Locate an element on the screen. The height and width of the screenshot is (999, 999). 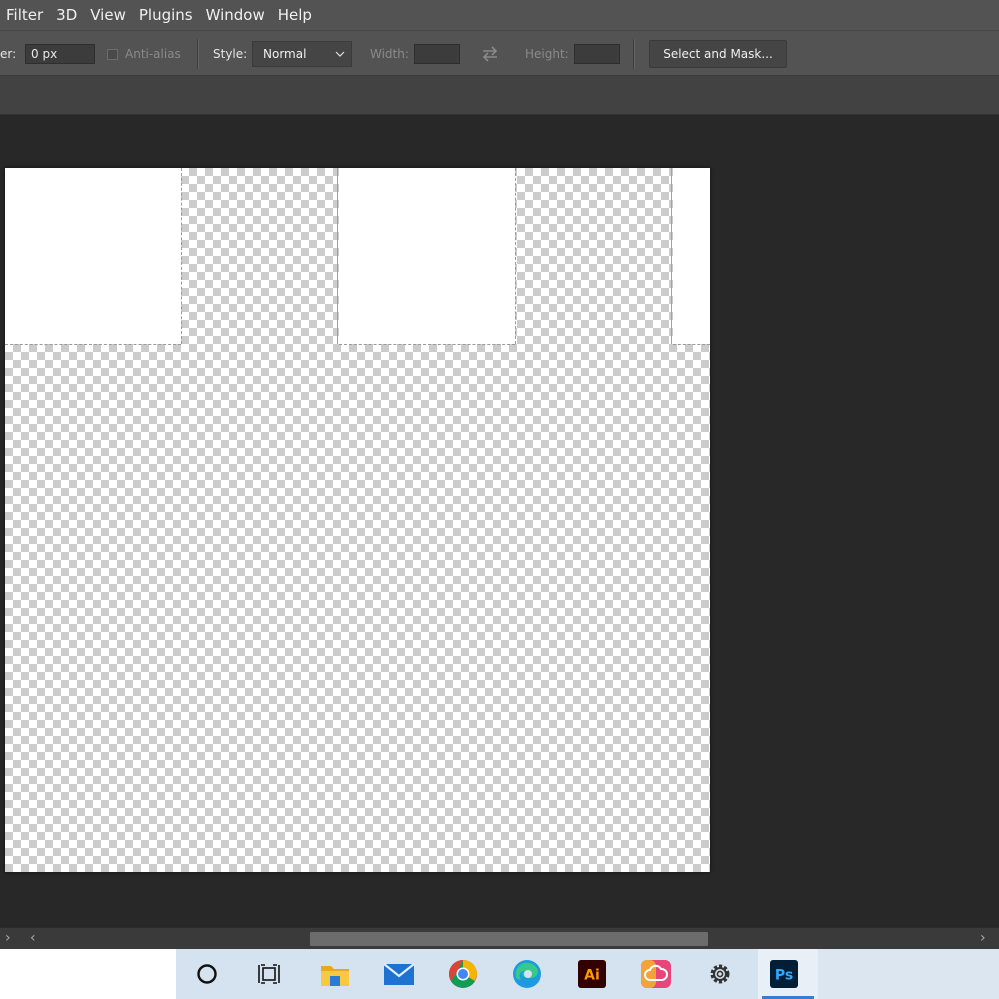
illustrator-icon: Ai is located at coordinates (592, 974).